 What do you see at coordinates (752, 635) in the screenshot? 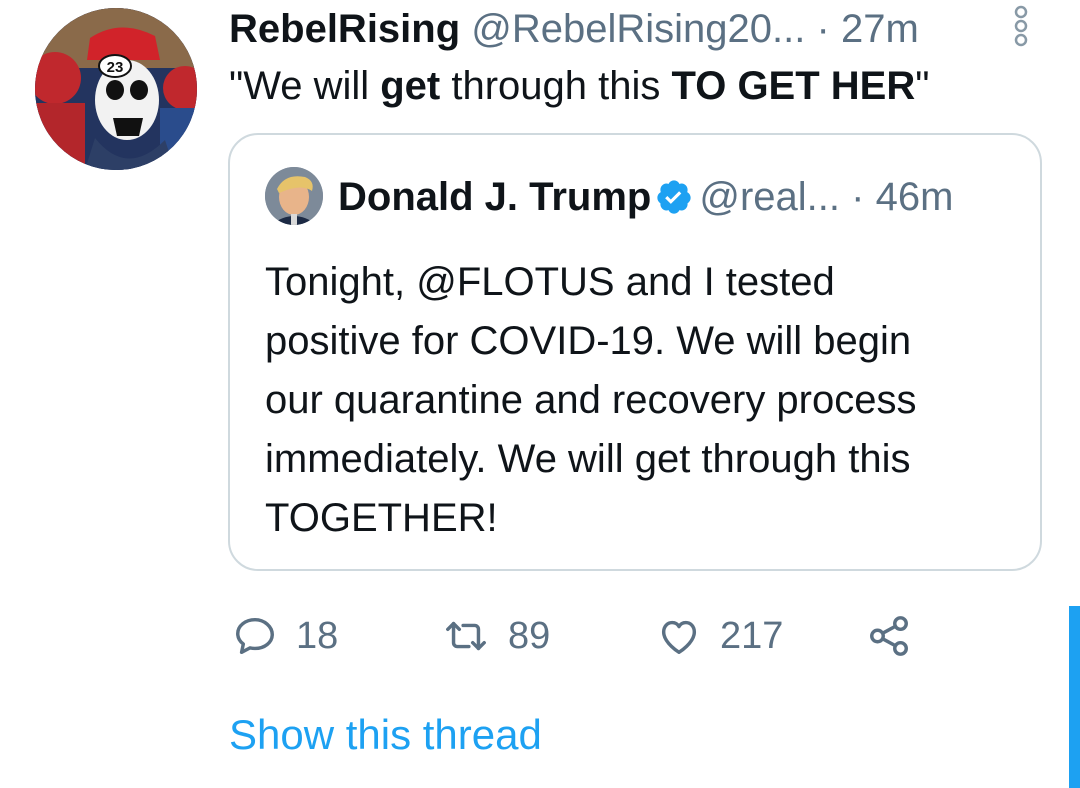
I see `like-count: 217` at bounding box center [752, 635].